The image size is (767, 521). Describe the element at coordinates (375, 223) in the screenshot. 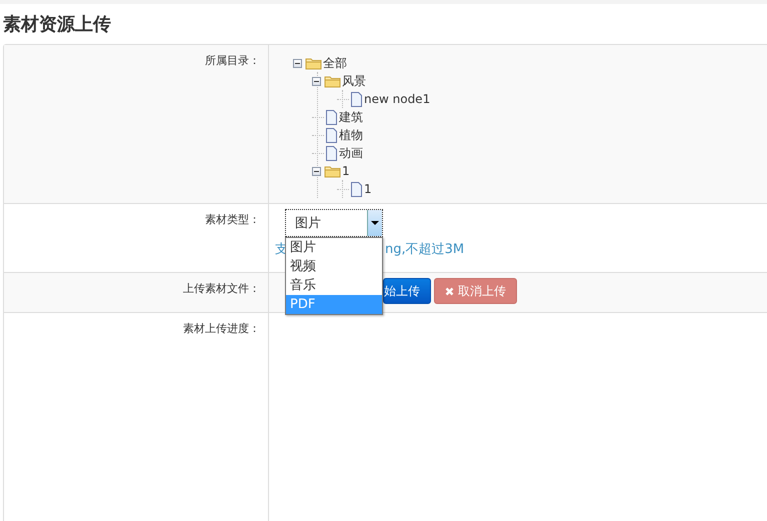

I see `caret-icon` at that location.